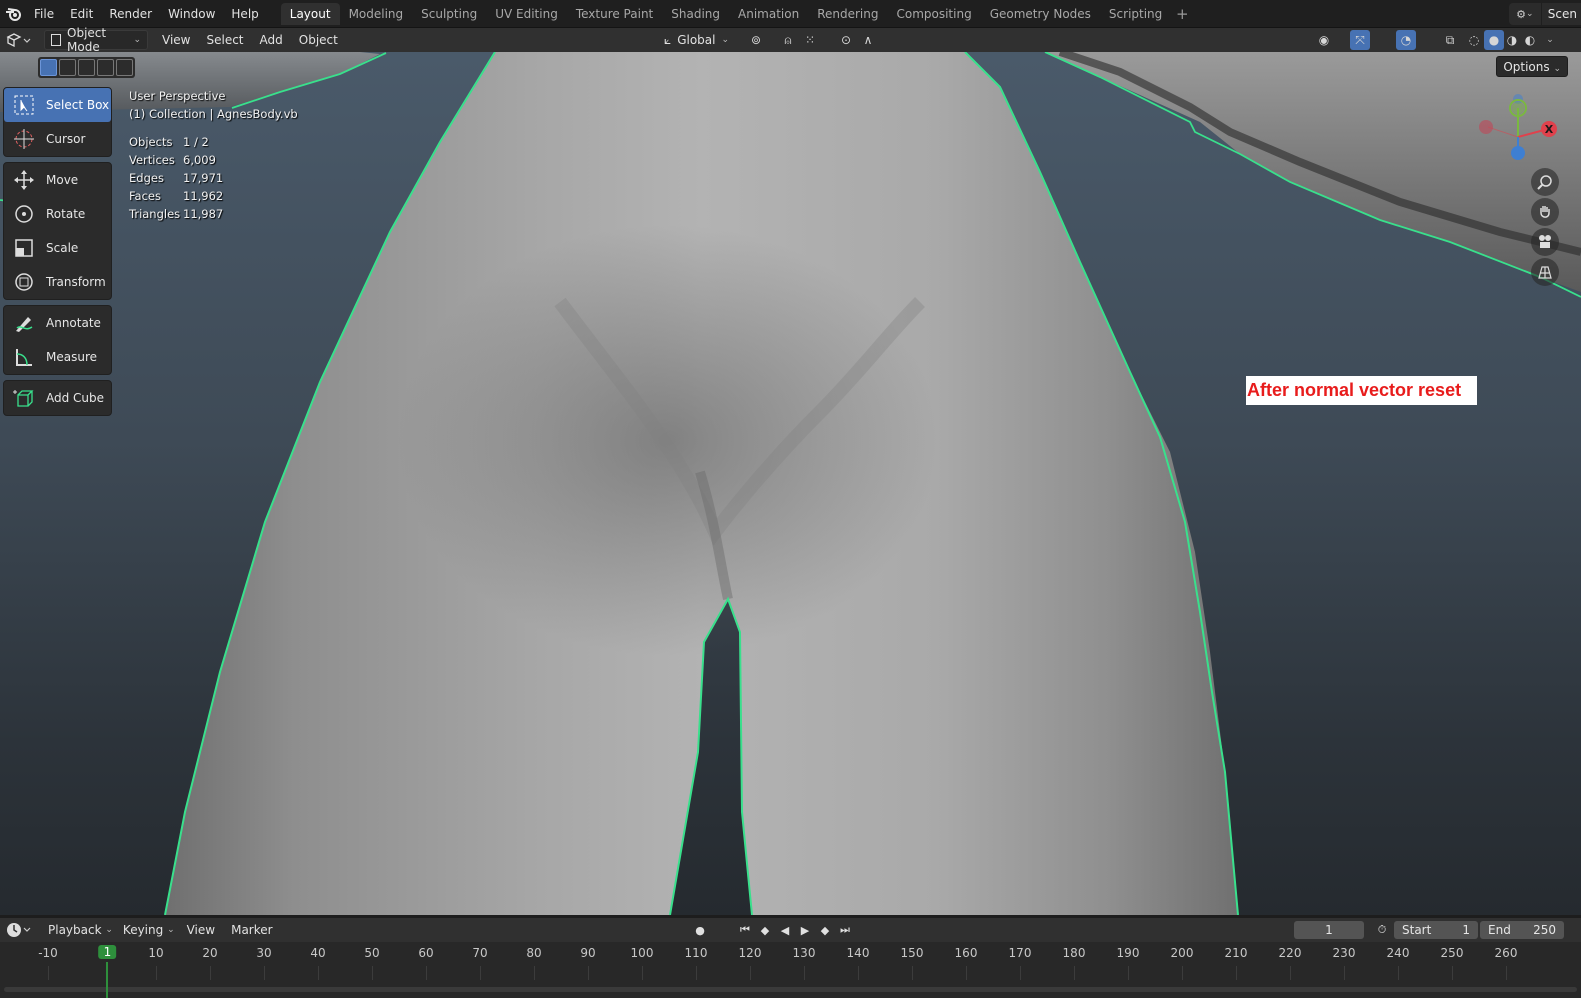  Describe the element at coordinates (48, 67) in the screenshot. I see `select-new-icon` at that location.